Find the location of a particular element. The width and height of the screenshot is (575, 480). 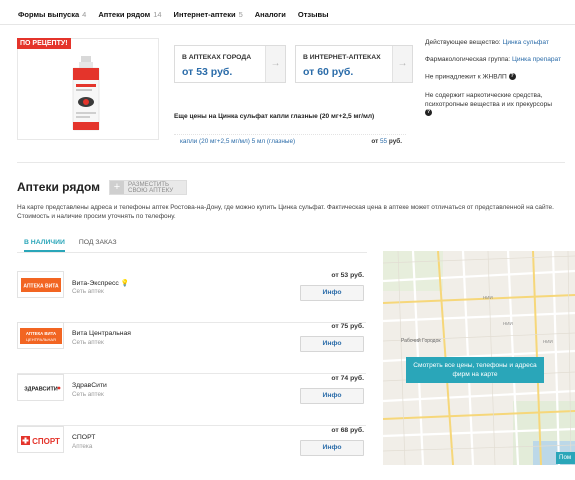

pharmacy-logo: СПОРТ is located at coordinates (40, 439).